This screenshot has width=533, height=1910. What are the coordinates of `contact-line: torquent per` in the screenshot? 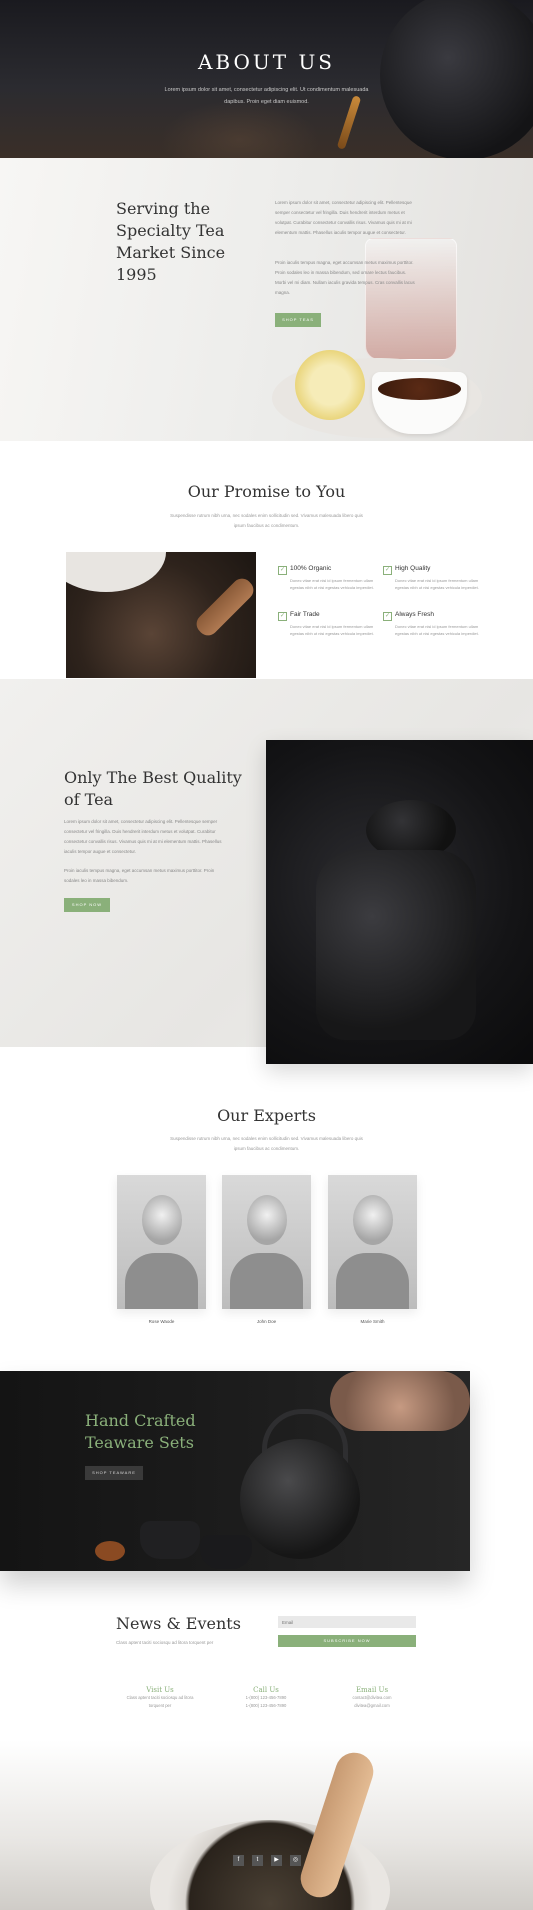 It's located at (160, 1705).